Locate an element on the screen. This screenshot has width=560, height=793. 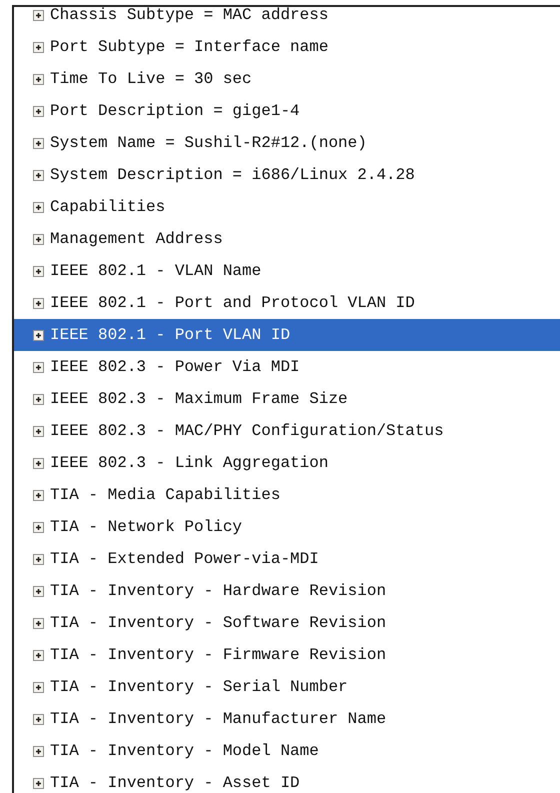
tree-item: TIA - Network Policy is located at coordinates (146, 527).